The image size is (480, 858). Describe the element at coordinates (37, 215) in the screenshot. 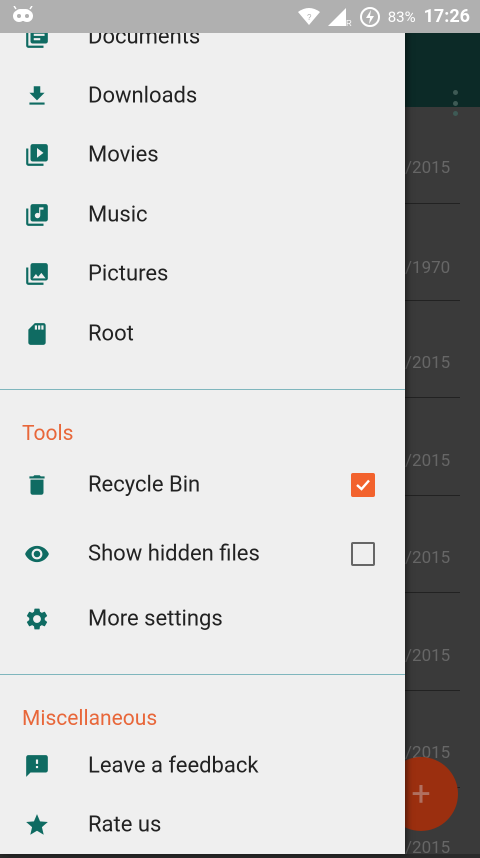

I see `music-icon` at that location.